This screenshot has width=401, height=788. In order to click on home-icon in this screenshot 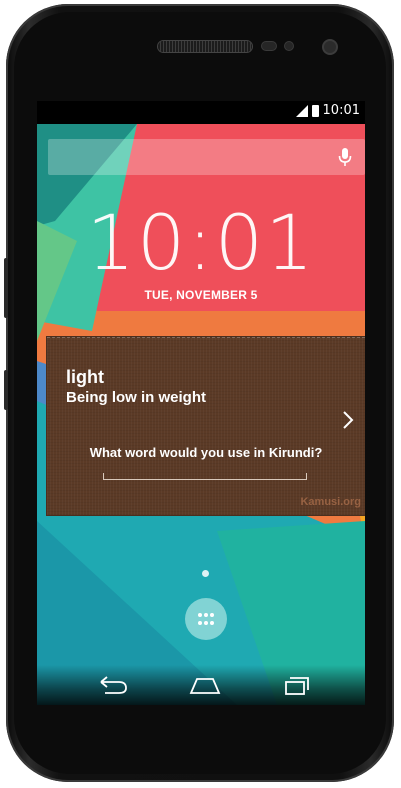, I will do `click(205, 685)`.